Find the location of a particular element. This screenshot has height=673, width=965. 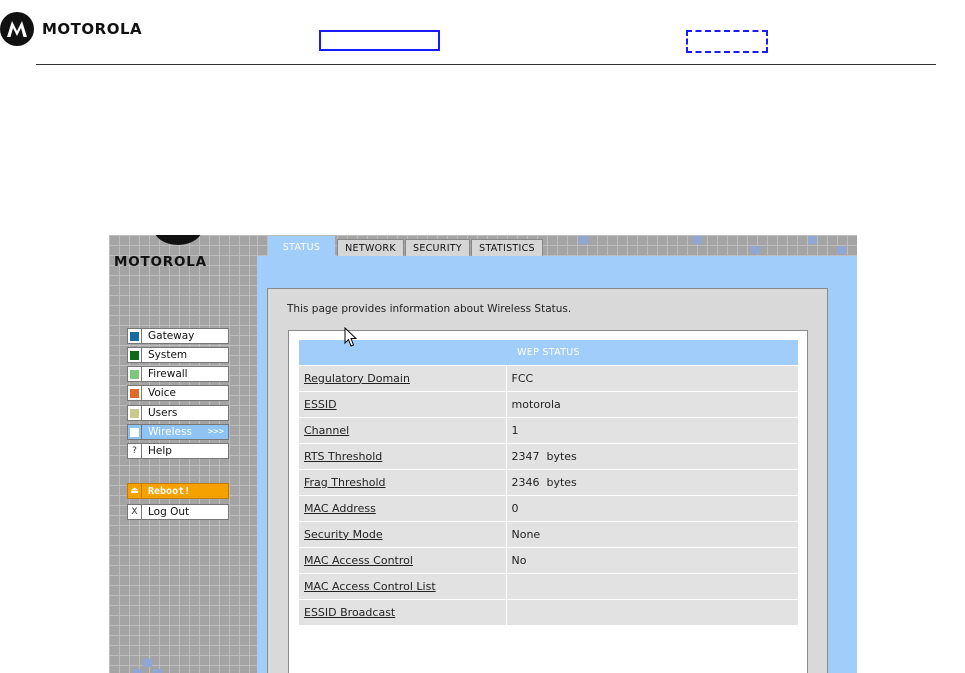

table-value: 0 is located at coordinates (652, 507).